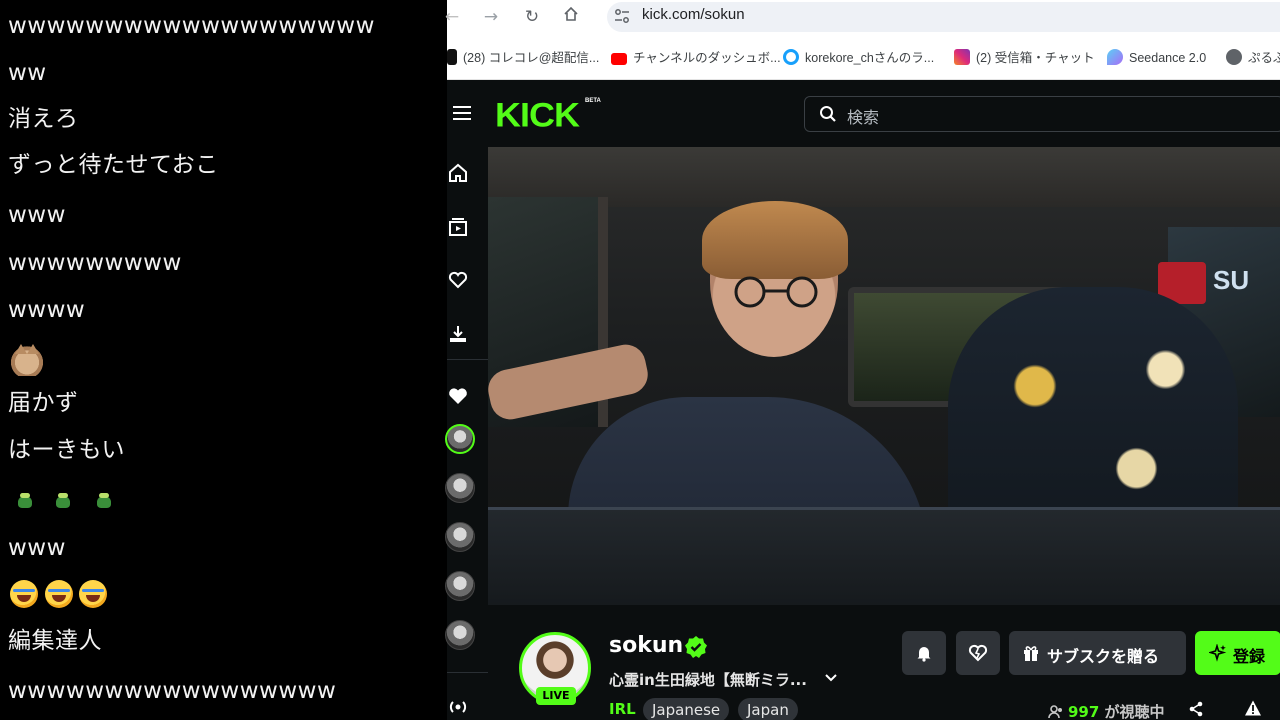 This screenshot has height=720, width=1280. Describe the element at coordinates (172, 691) in the screenshot. I see `chat-message: wwwwwwwwwwwwwwwww` at that location.